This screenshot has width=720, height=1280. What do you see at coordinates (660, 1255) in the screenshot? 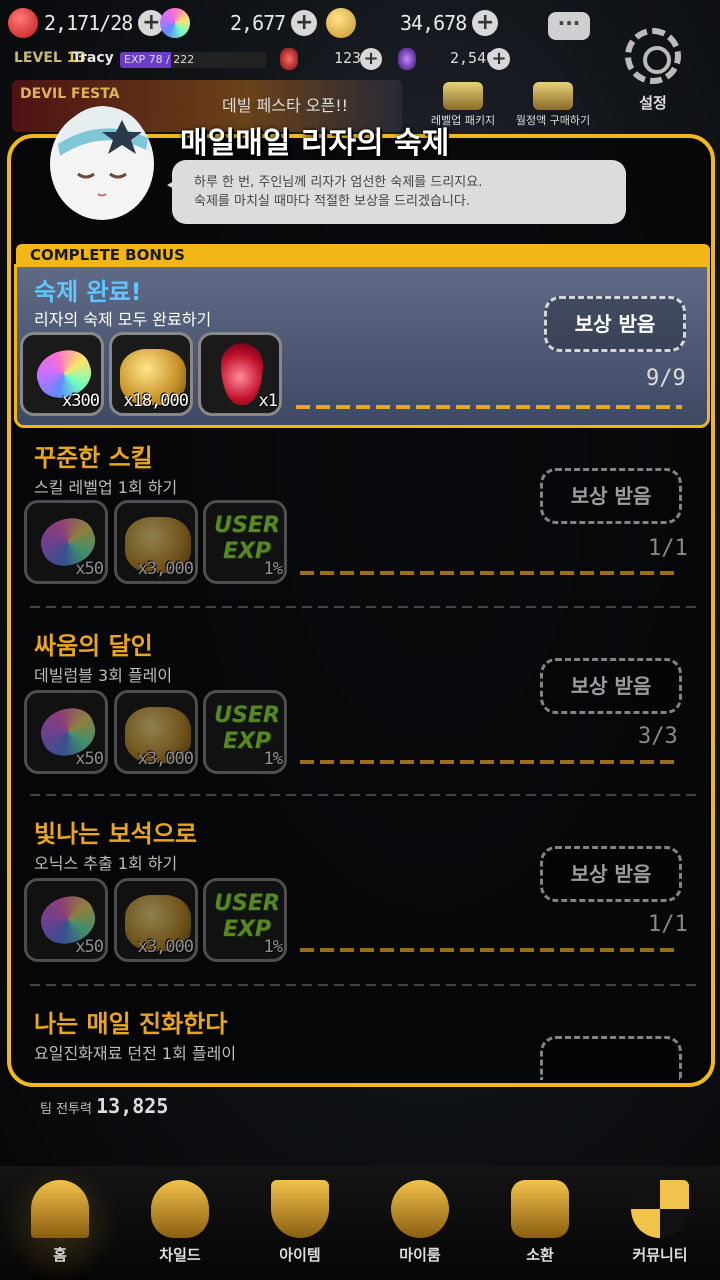
I see `nav-label: 커뮤니티` at bounding box center [660, 1255].